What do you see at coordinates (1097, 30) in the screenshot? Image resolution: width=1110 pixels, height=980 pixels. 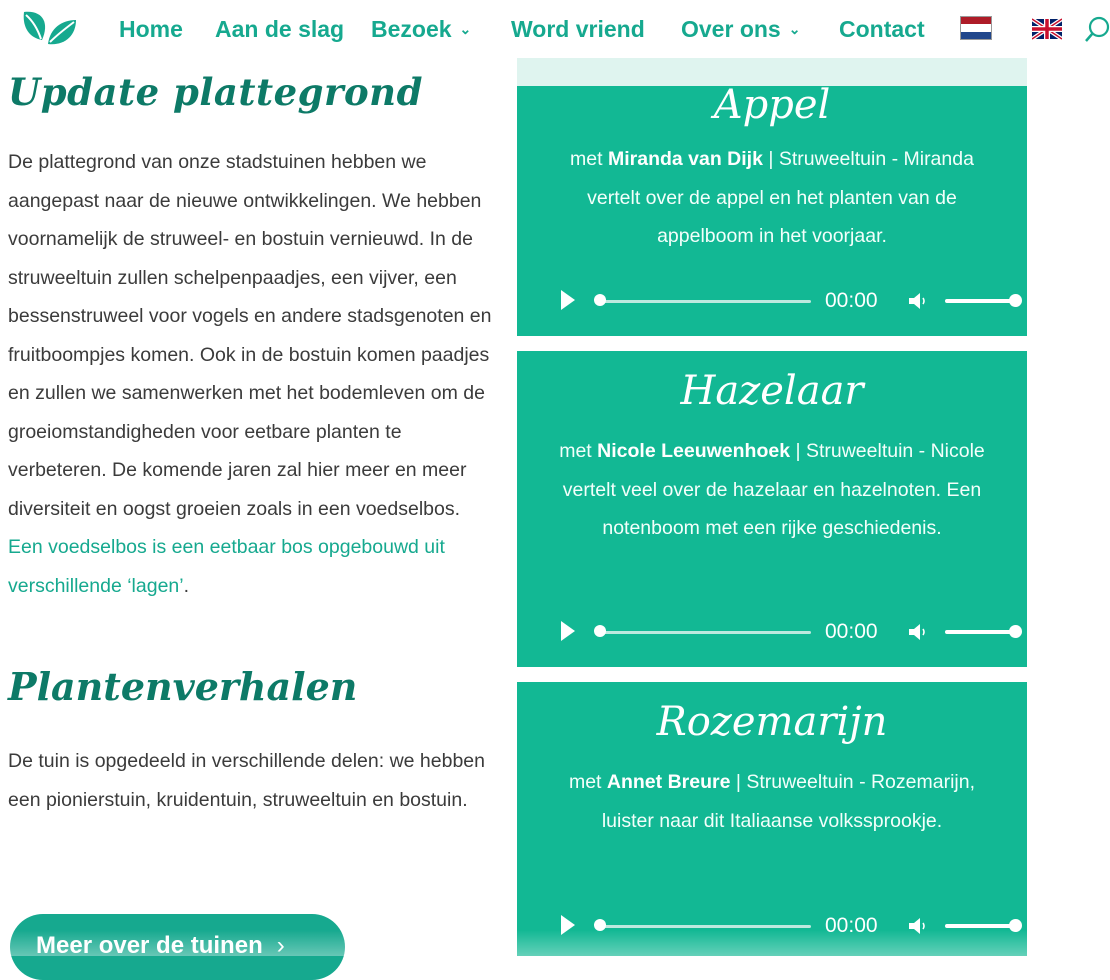 I see `search-icon` at bounding box center [1097, 30].